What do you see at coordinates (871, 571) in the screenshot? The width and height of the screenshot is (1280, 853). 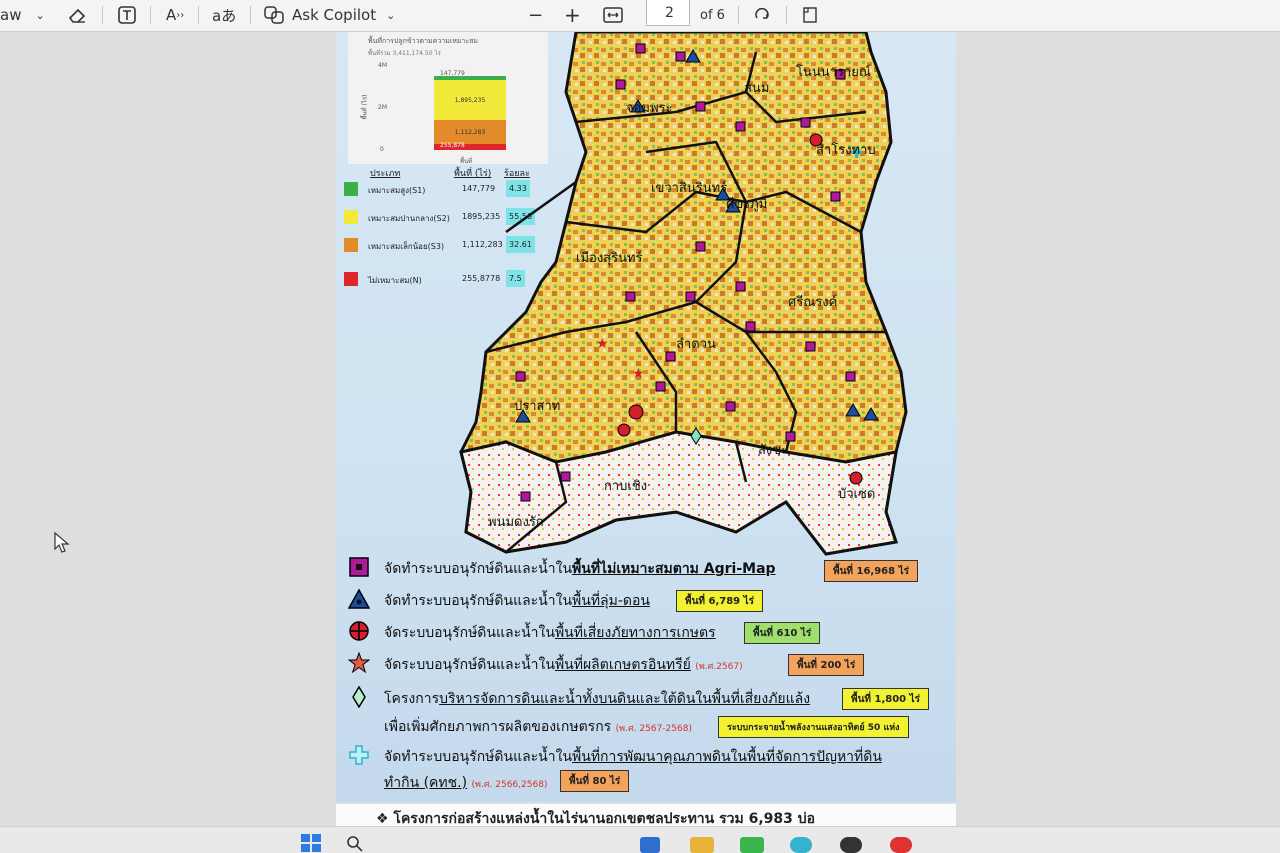 I see `area-badge: พื้นที่ 16,968 ไร่` at bounding box center [871, 571].